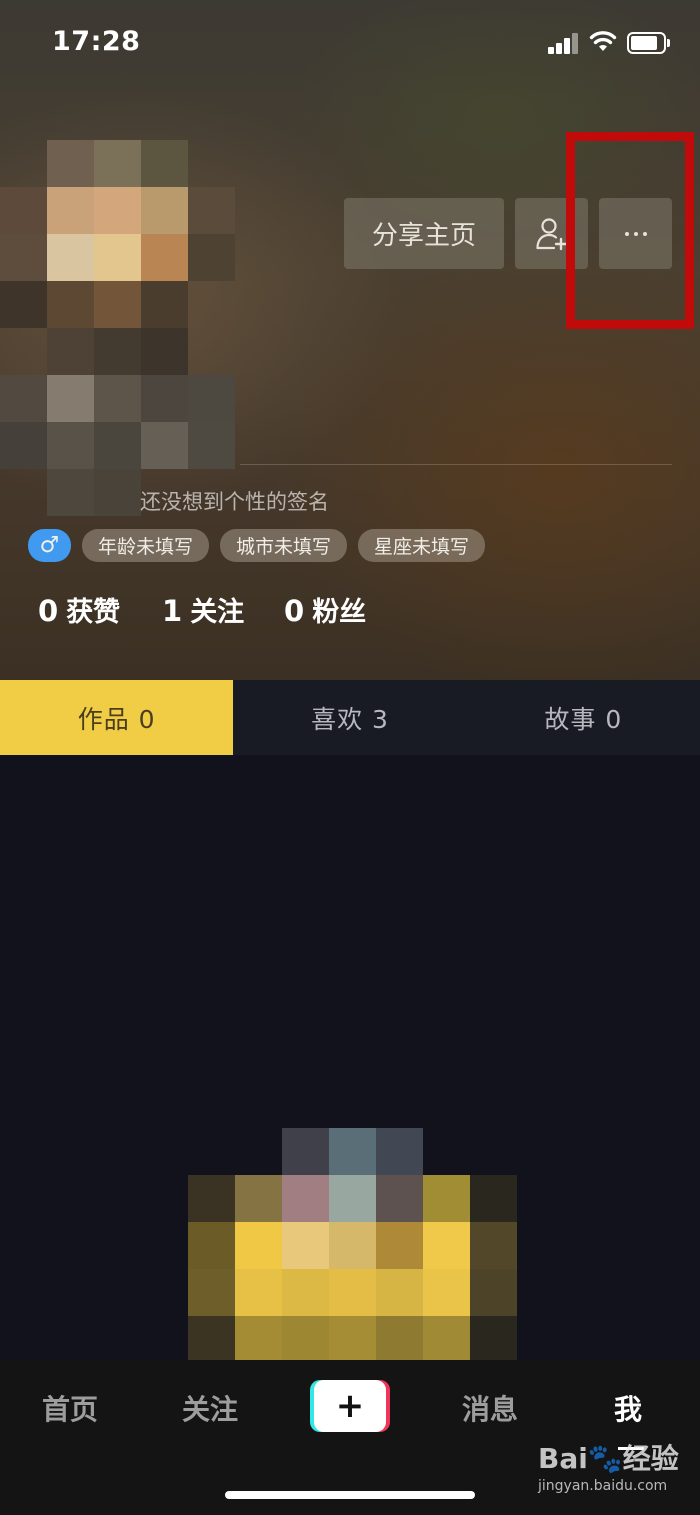  I want to click on following-stat: 1 关注, so click(203, 609).